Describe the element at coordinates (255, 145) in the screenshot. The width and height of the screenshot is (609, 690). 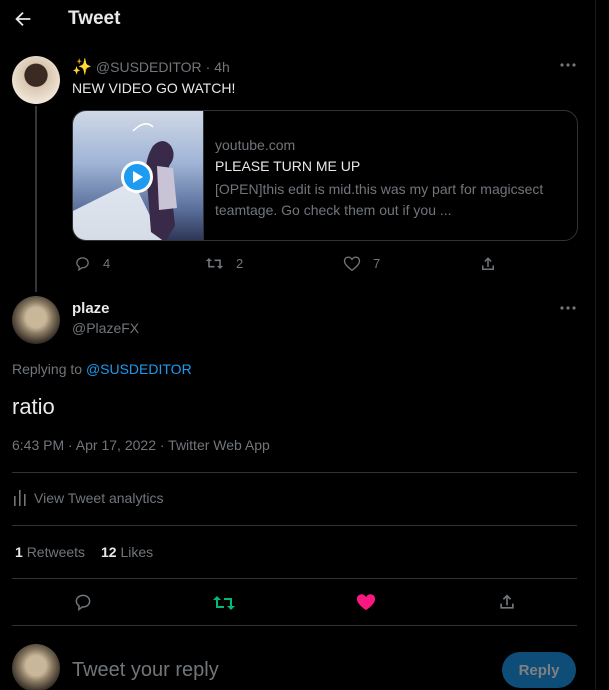
I see `card-domain: youtube.com` at that location.